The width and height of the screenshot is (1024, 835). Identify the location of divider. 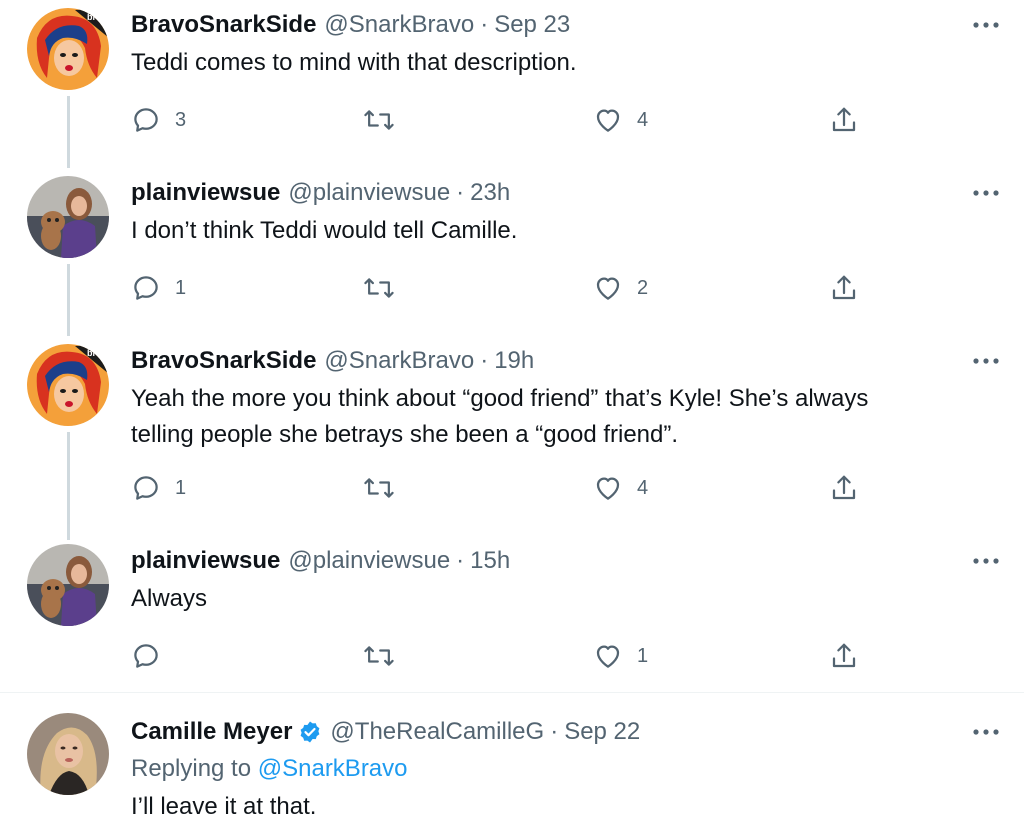
(512, 692).